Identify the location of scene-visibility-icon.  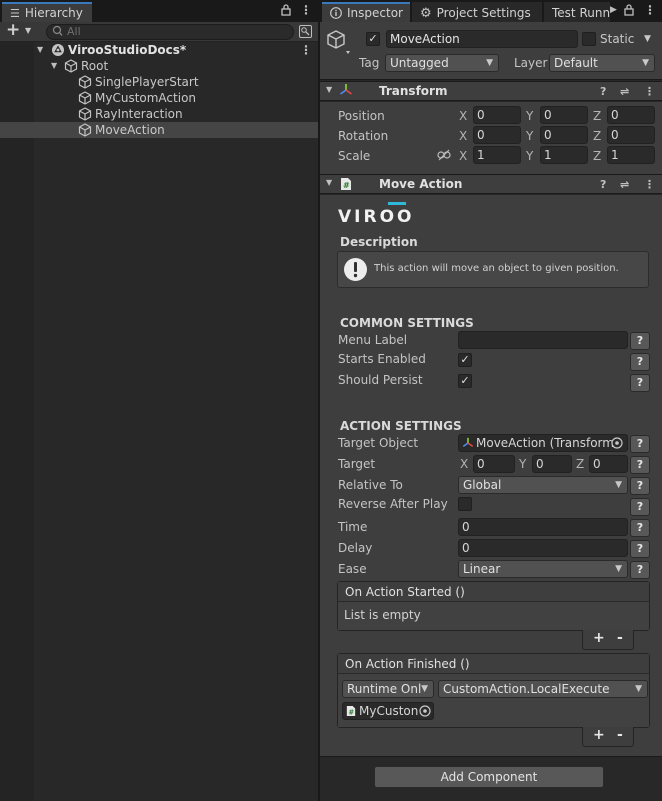
(305, 31).